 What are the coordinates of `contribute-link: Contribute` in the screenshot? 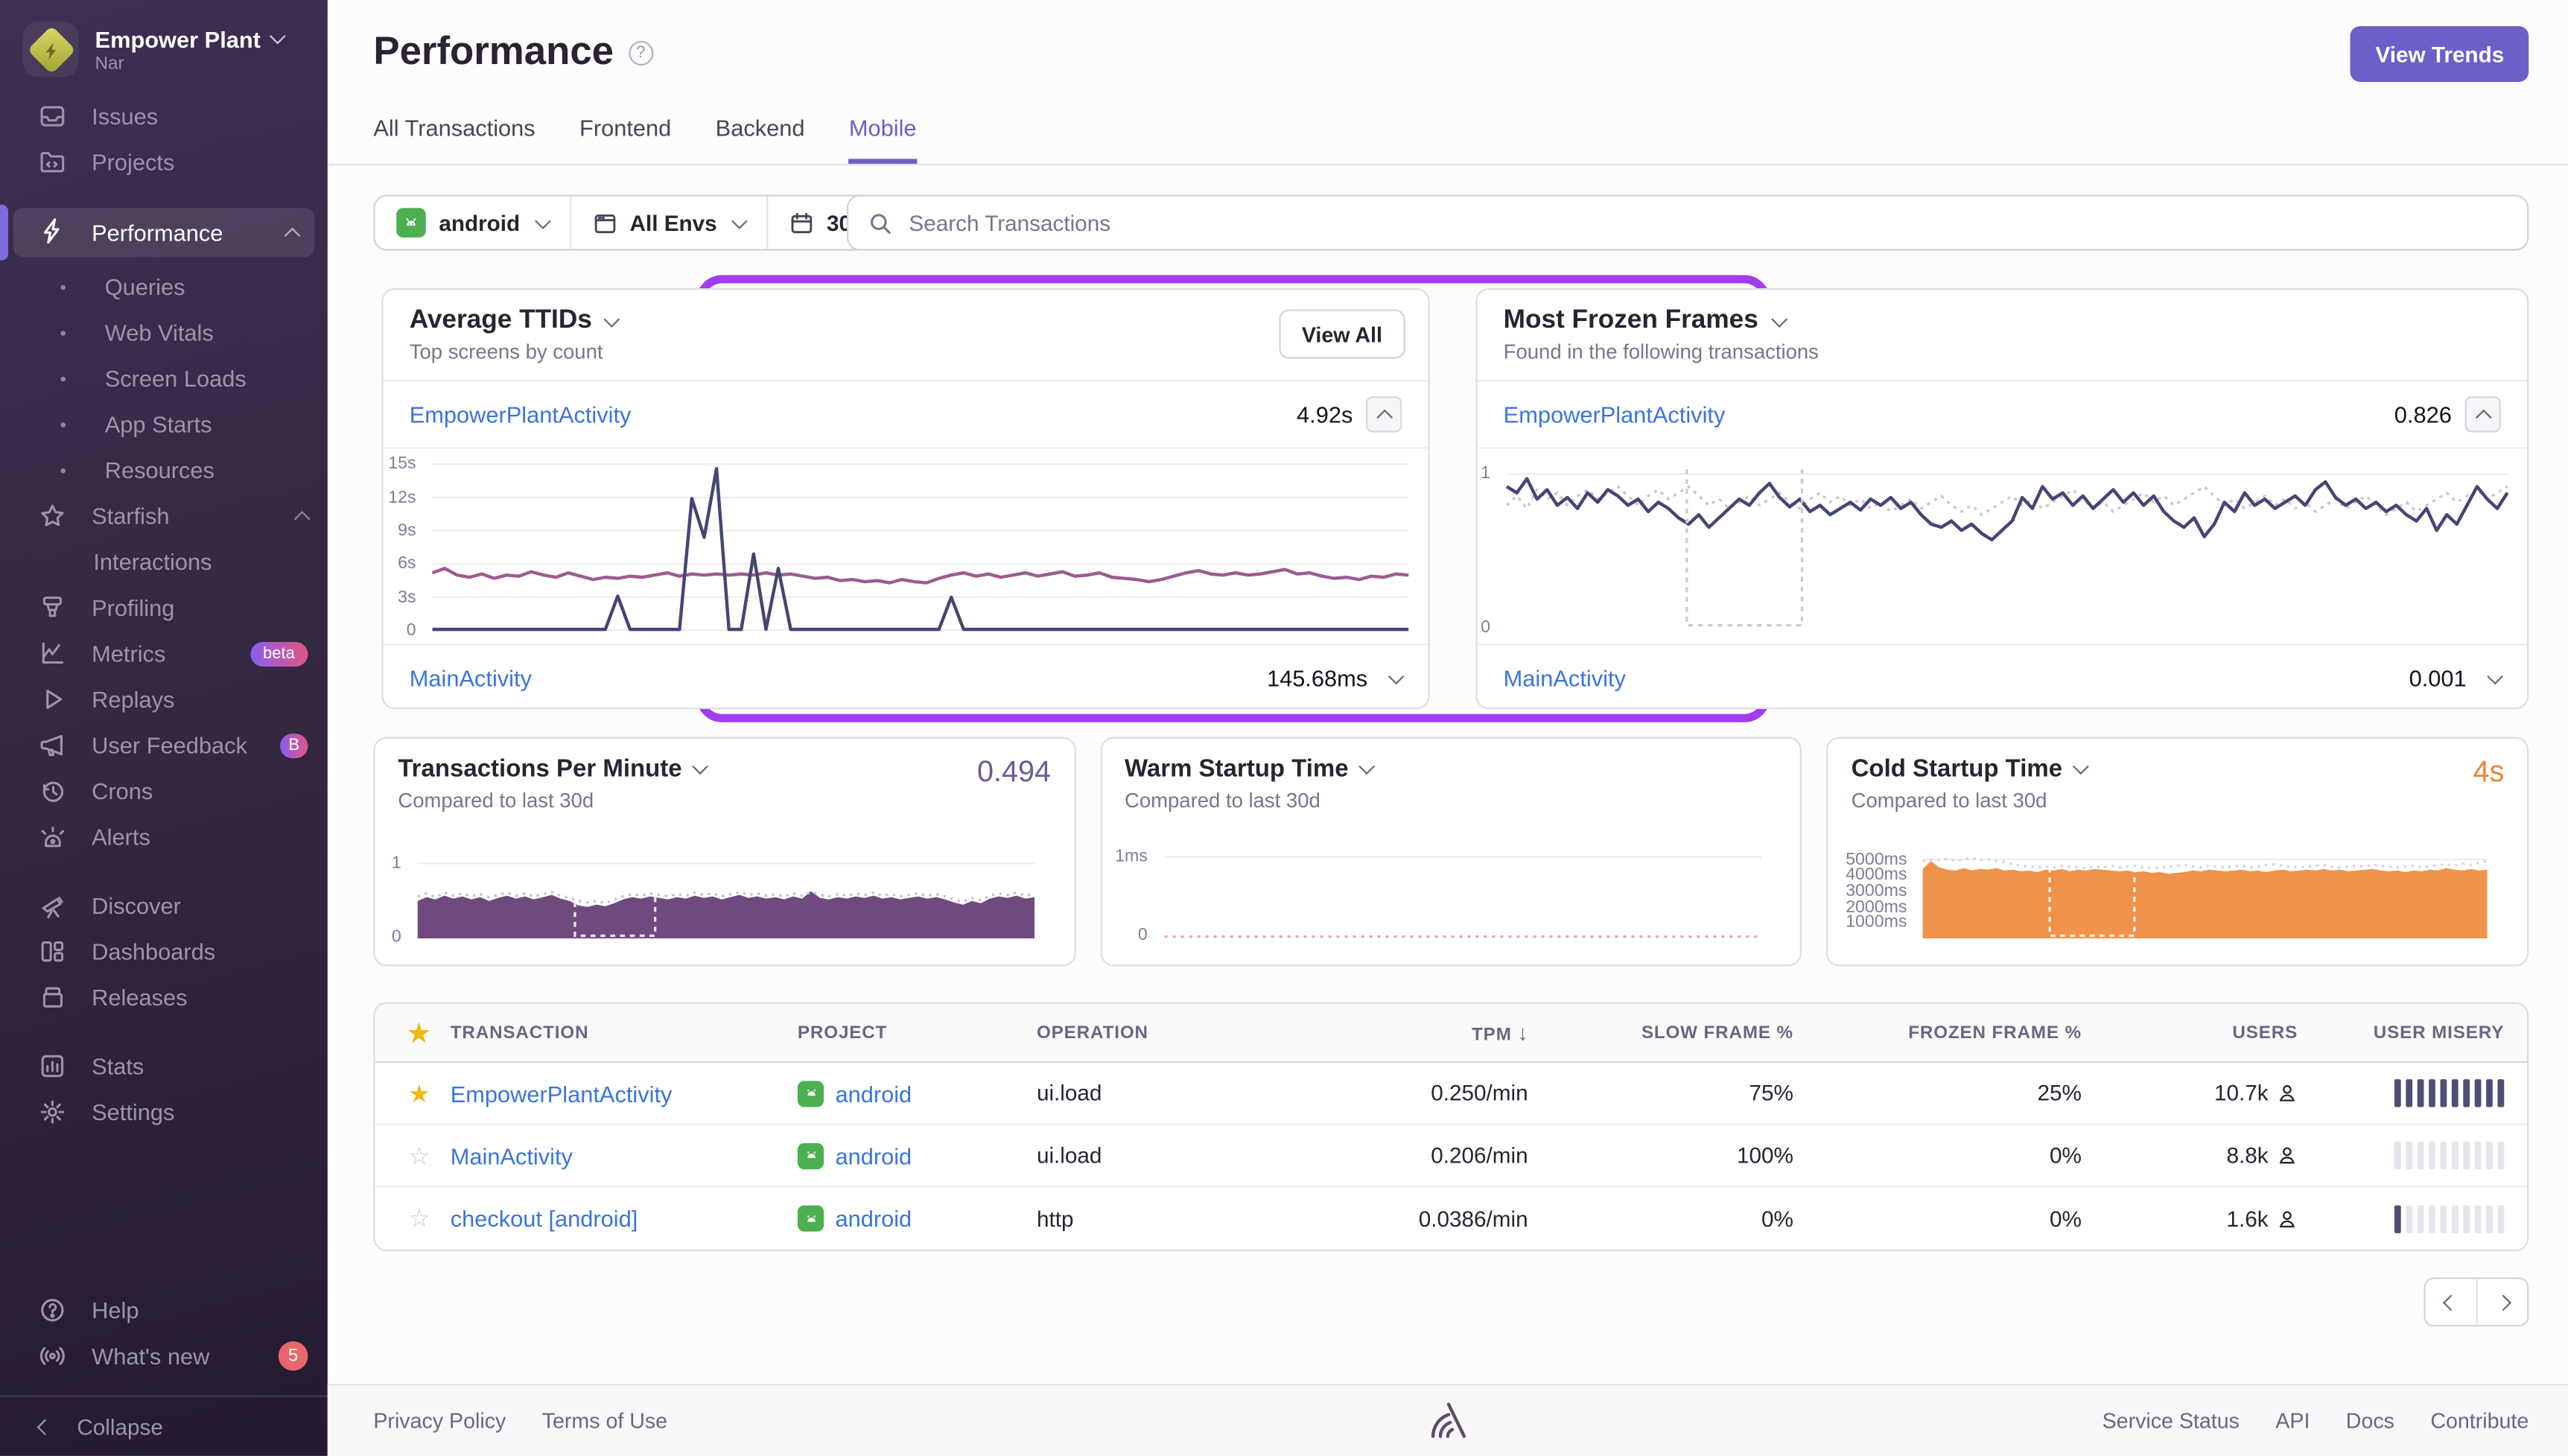 It's located at (2479, 1420).